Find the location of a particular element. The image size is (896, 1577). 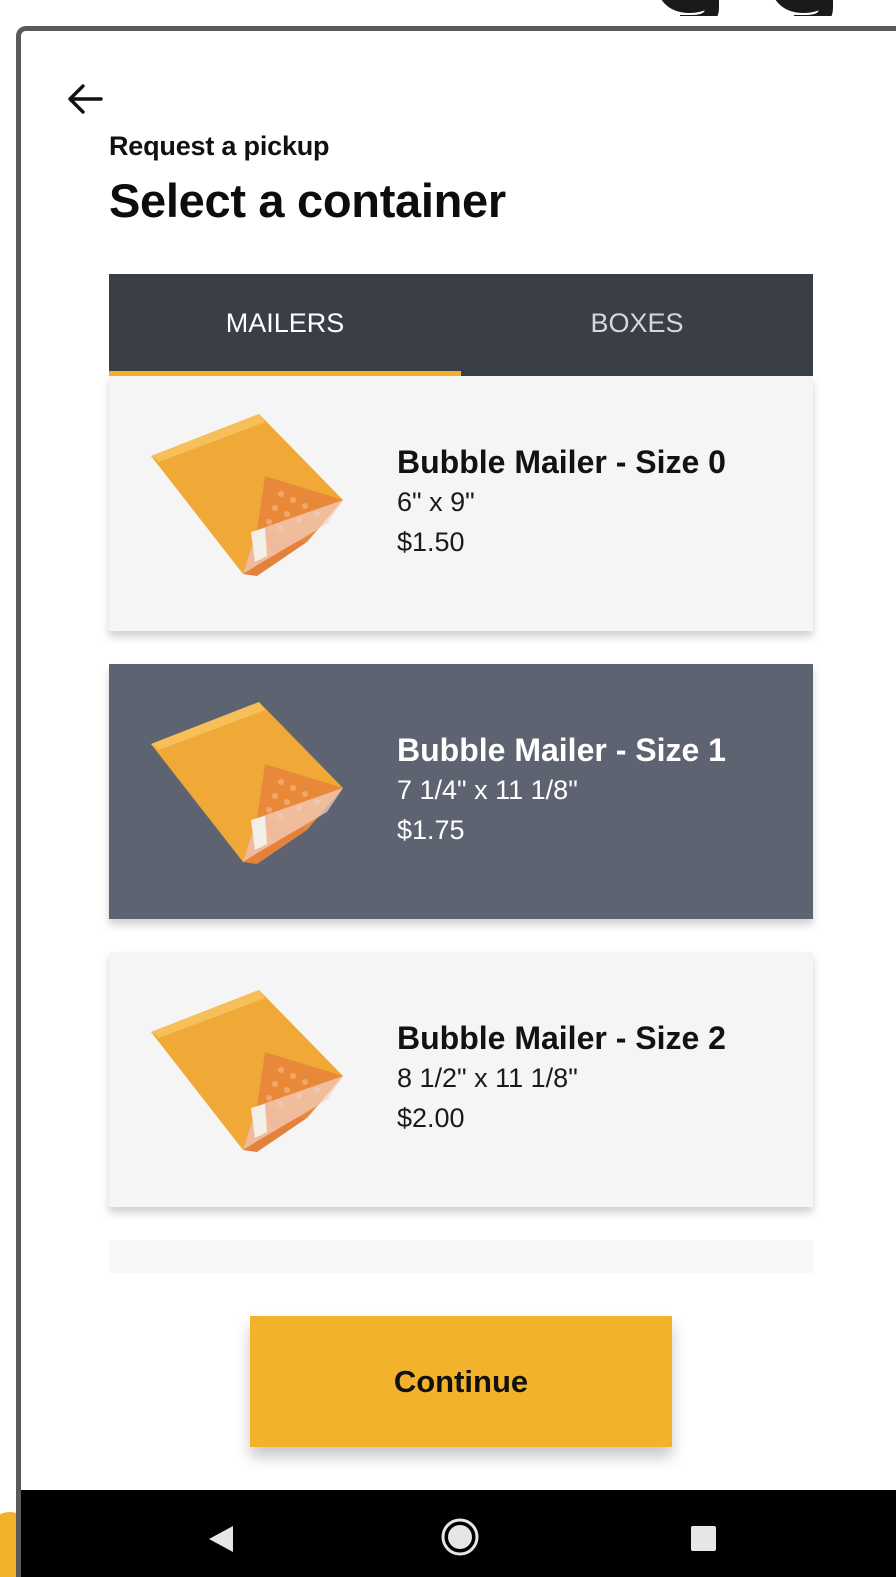

triangle-left-icon is located at coordinates (220, 1539).